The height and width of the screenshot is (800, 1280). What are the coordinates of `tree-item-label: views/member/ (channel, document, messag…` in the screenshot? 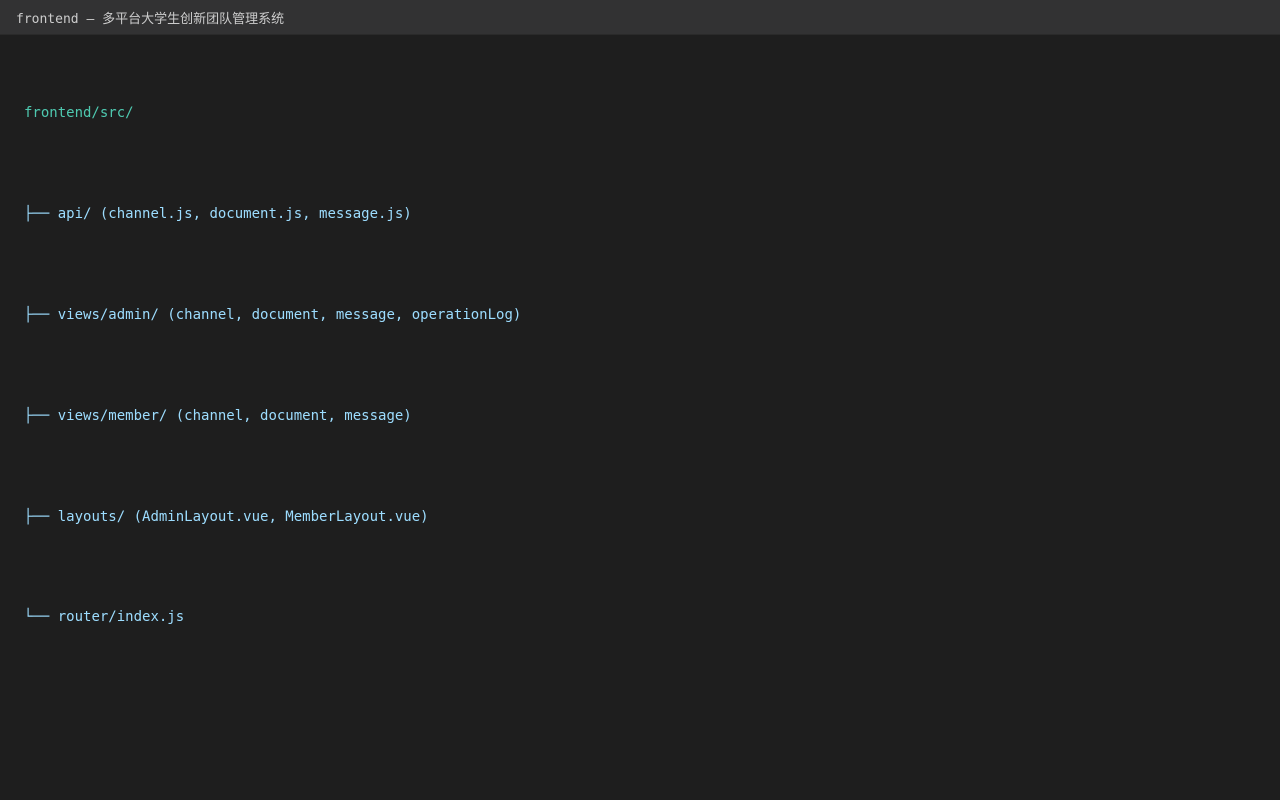 It's located at (234, 415).